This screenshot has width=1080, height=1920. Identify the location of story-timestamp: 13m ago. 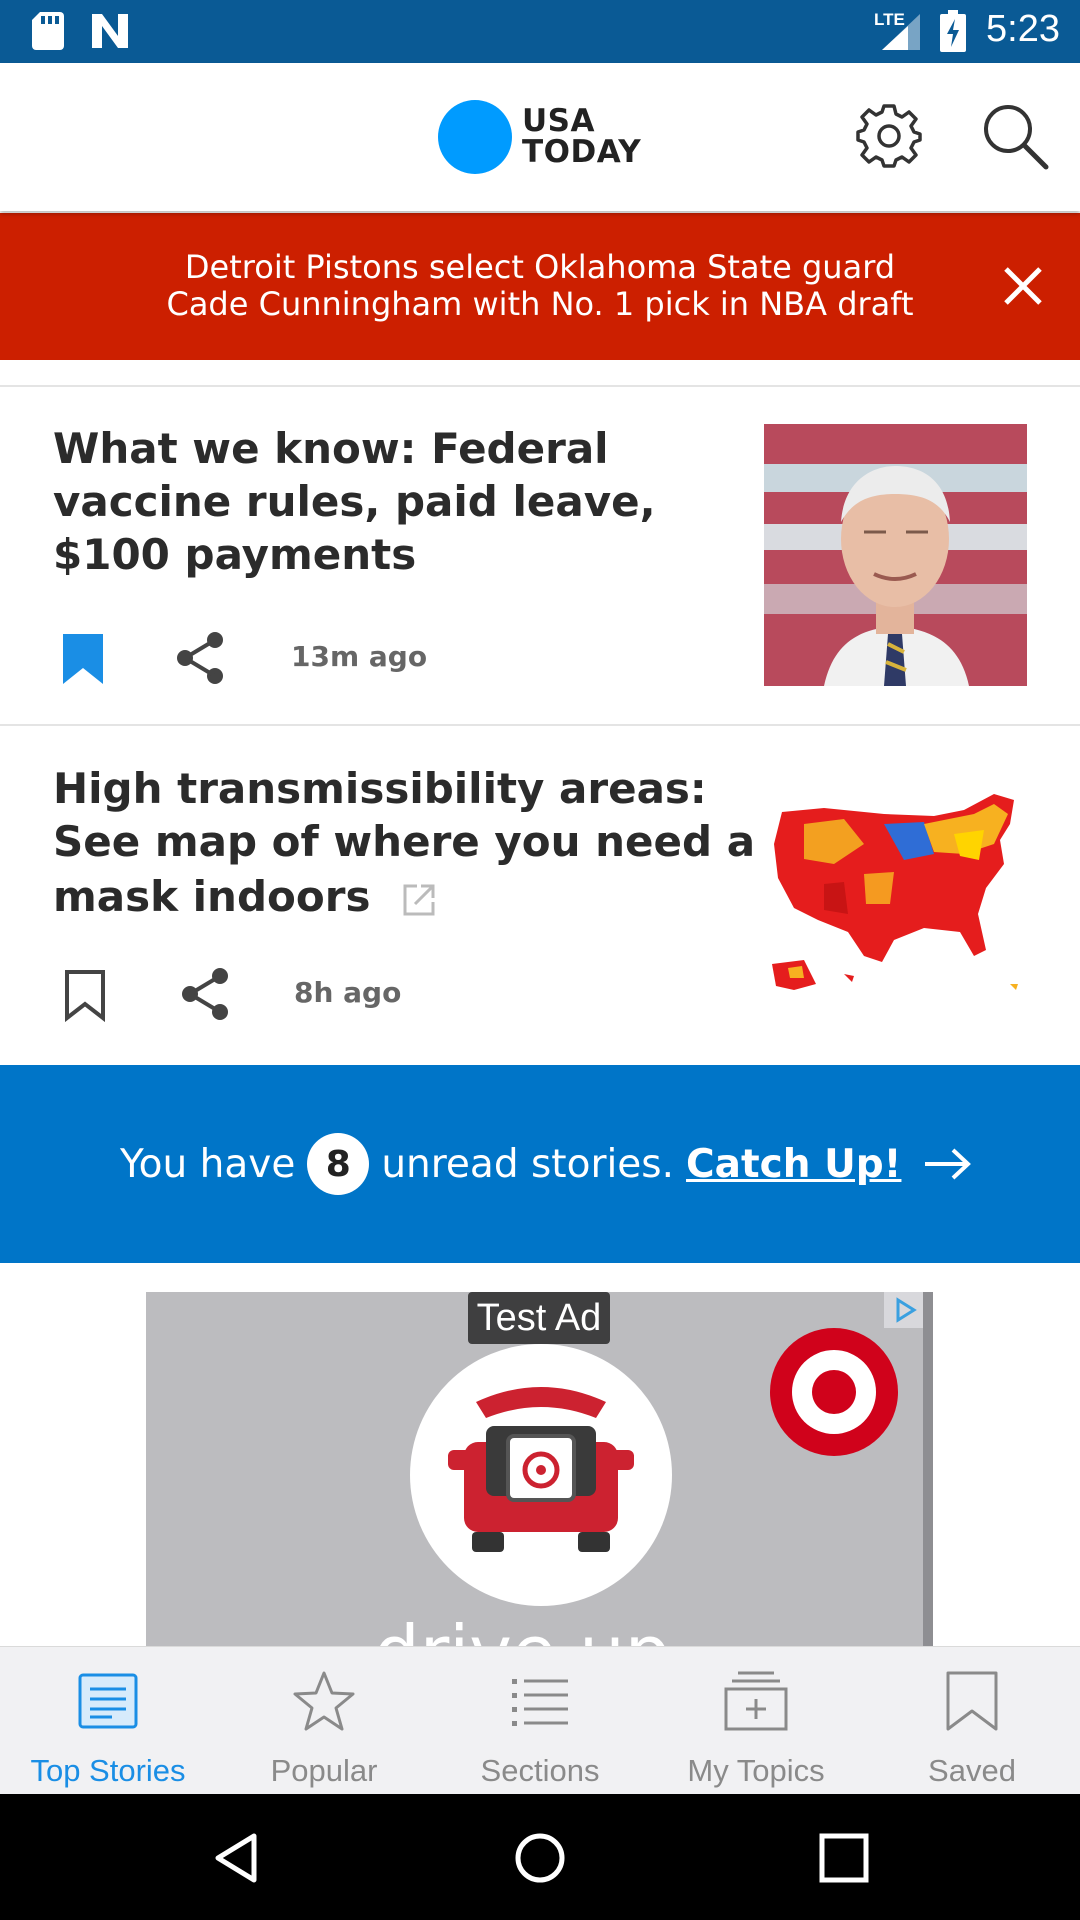
(359, 656).